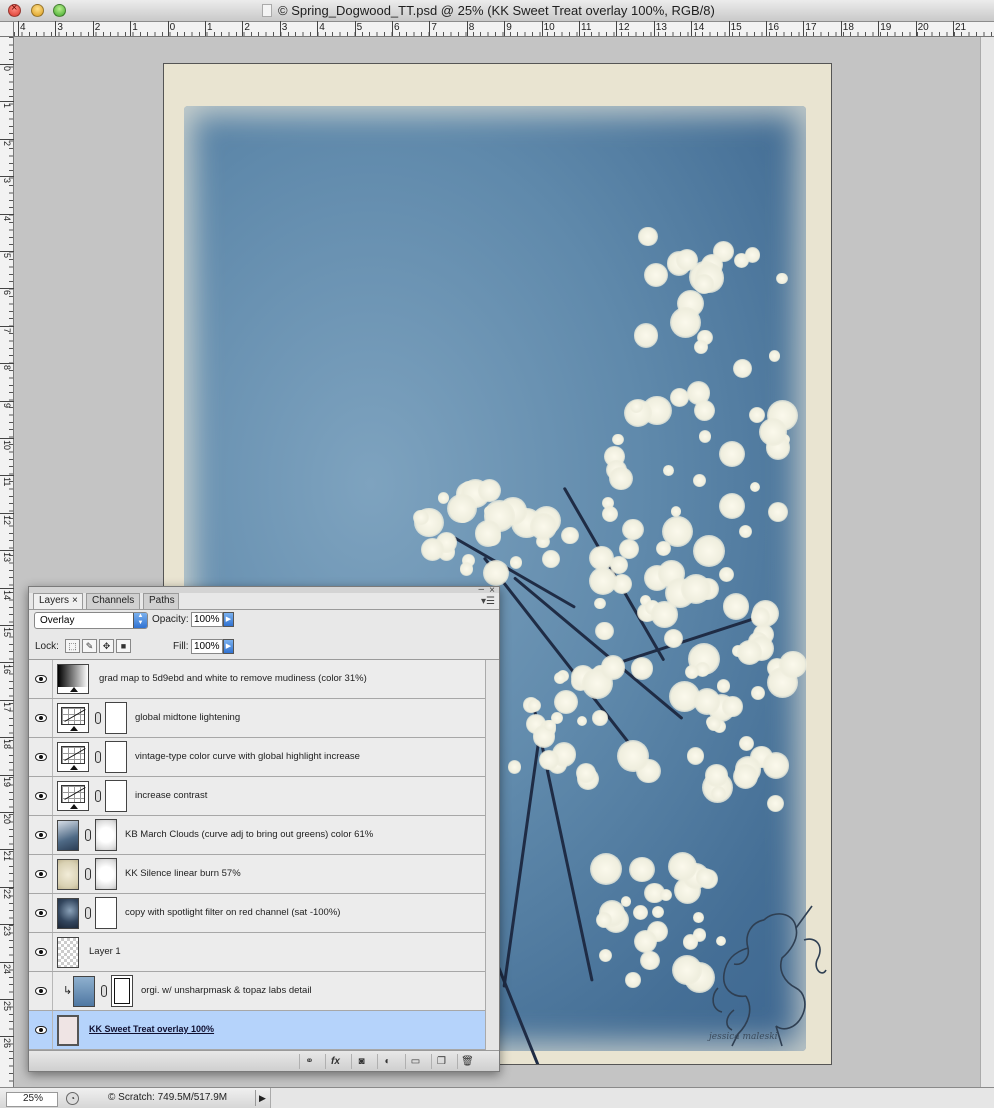  I want to click on opacity-slider-arrow-icon: ▶, so click(228, 619).